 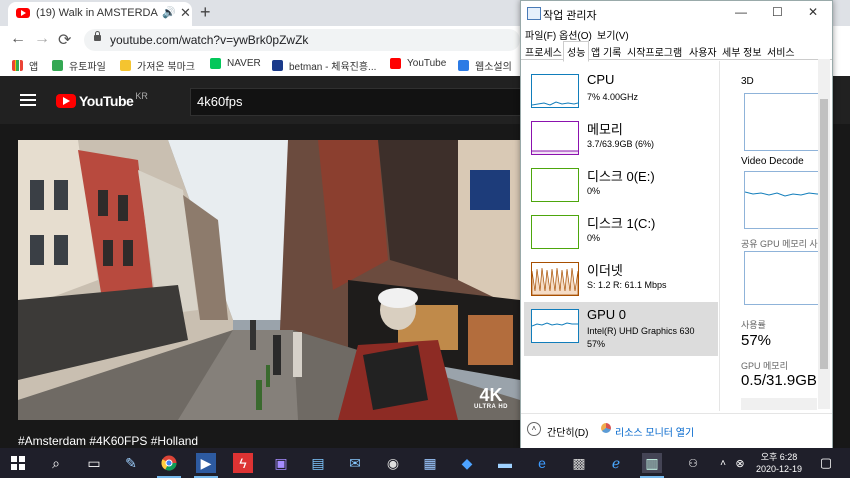 I want to click on tab-strip: 프로세스 성능 앱 기록 시작프로그램 사용자 세부 정보 서비스, so click(x=676, y=51).